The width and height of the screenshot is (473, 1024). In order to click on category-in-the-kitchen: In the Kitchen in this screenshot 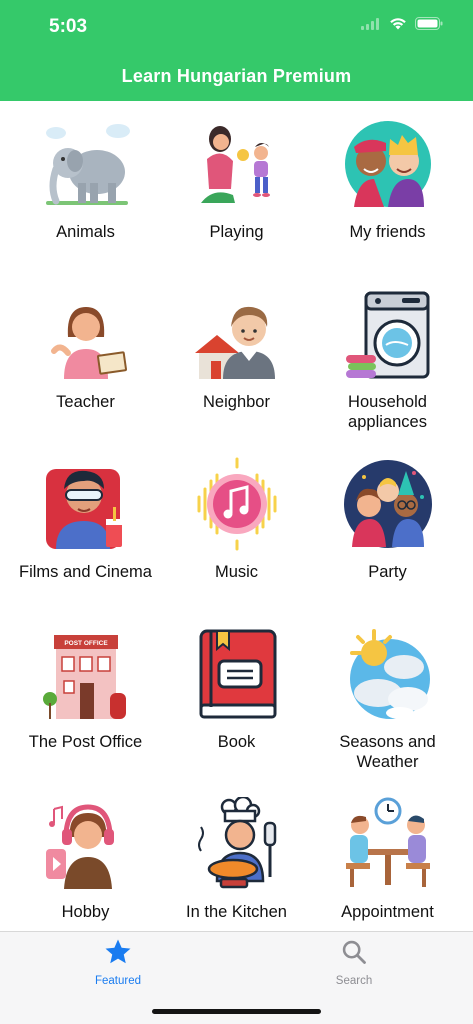, I will do `click(236, 856)`.